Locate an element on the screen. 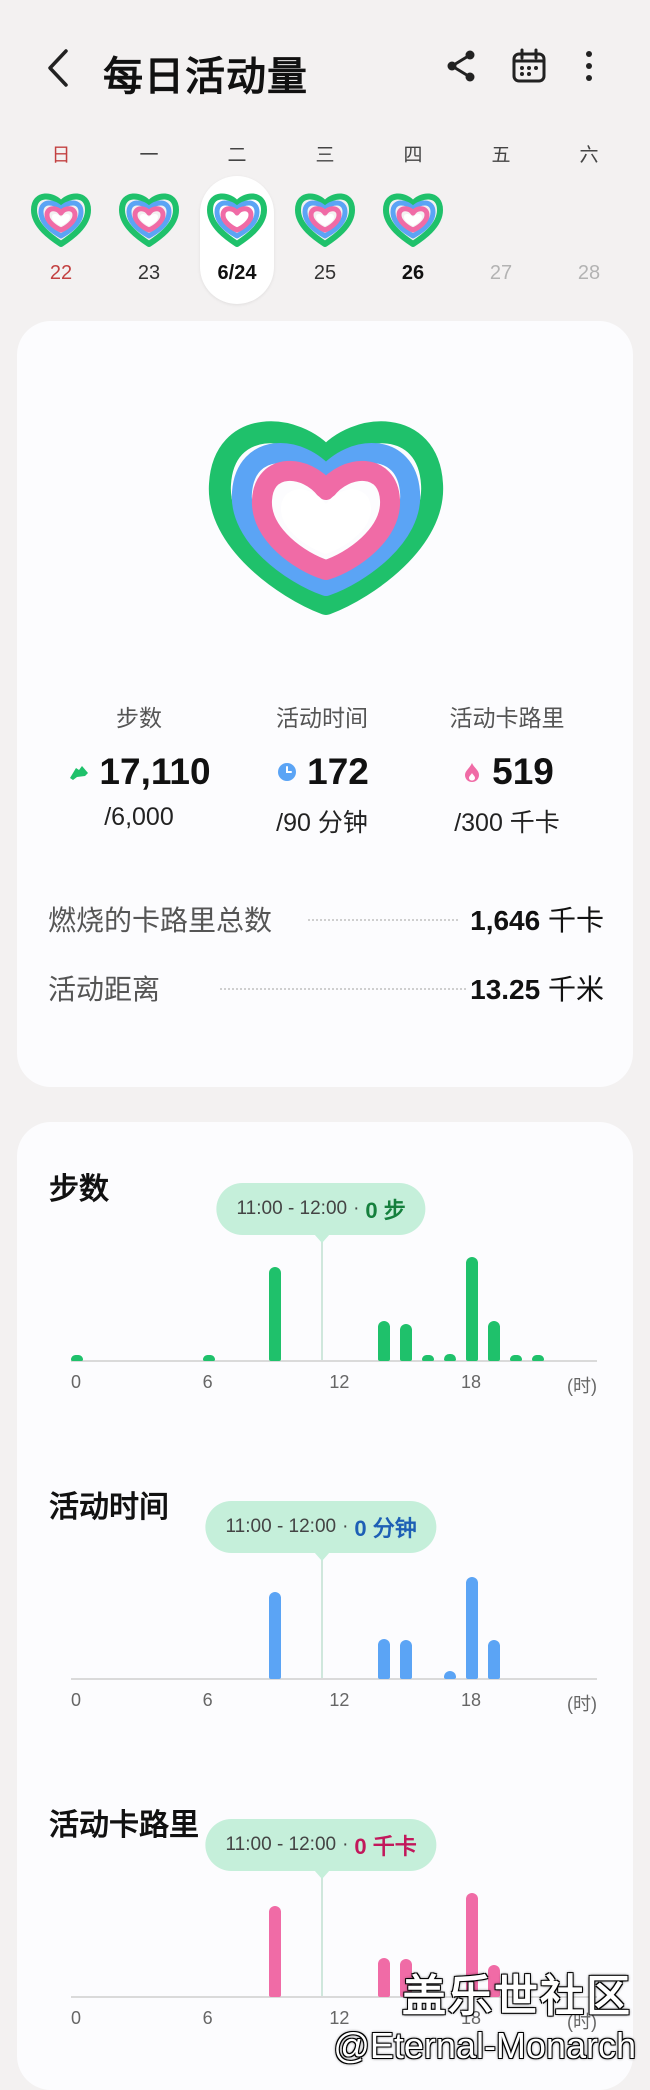  metric-goal: /300 千卡 is located at coordinates (507, 823).